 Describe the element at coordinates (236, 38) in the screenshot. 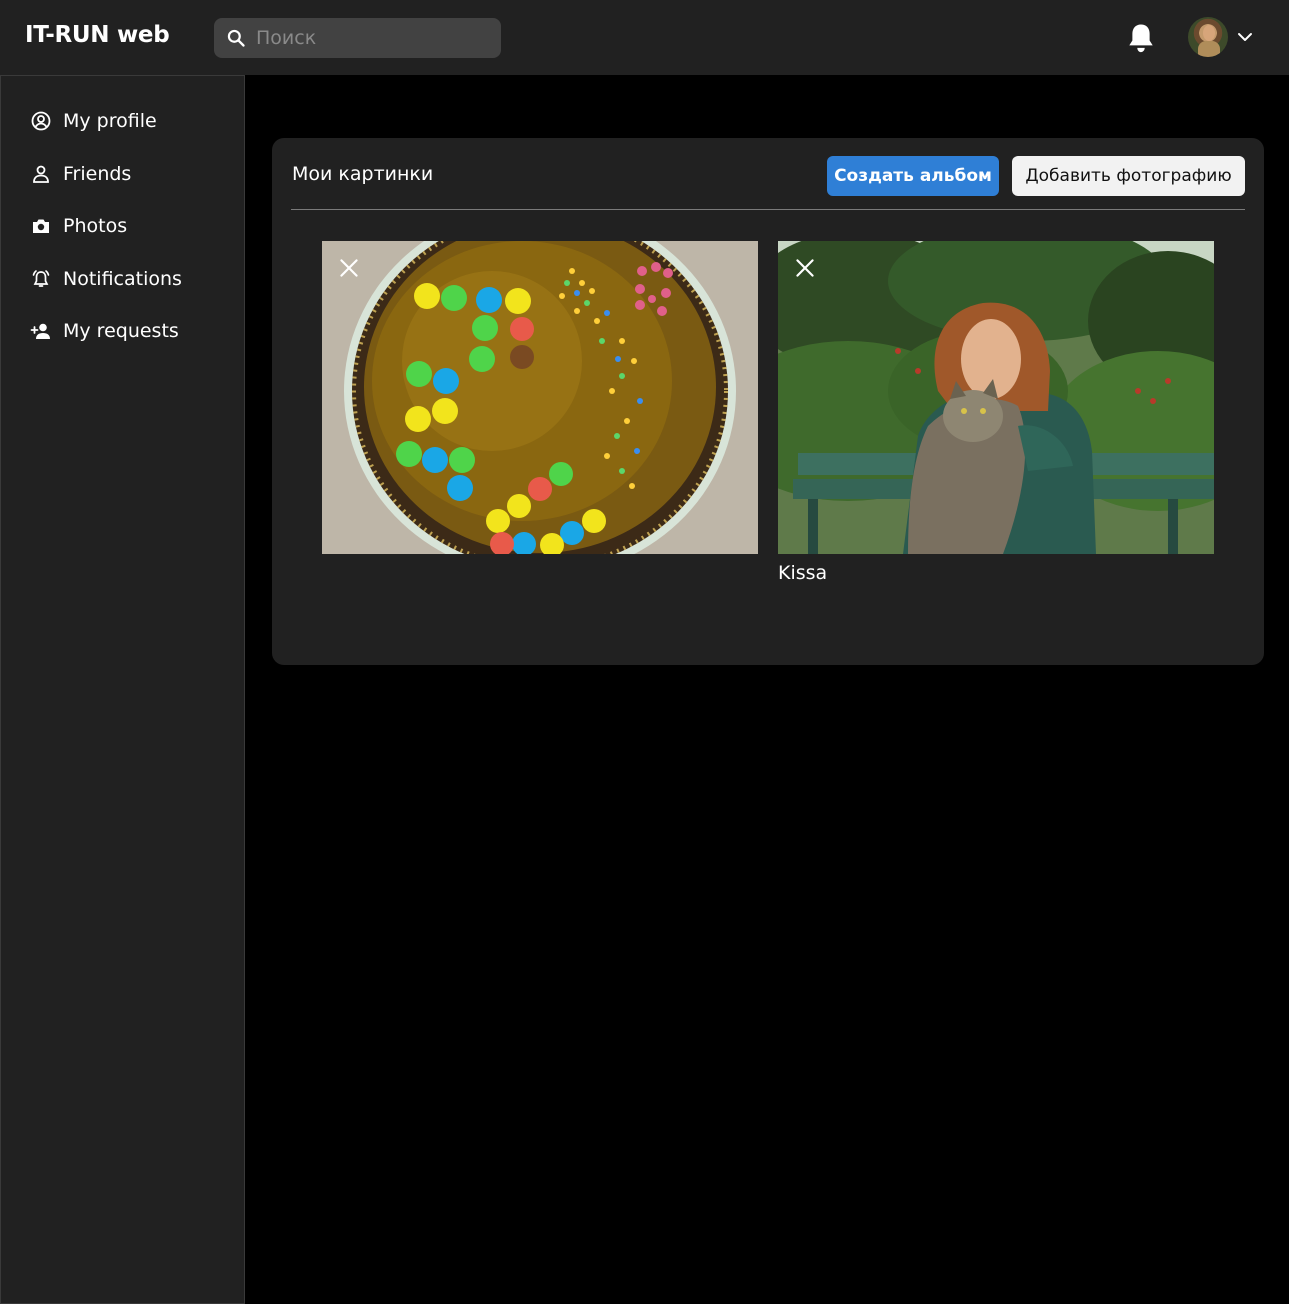

I see `search-icon` at that location.